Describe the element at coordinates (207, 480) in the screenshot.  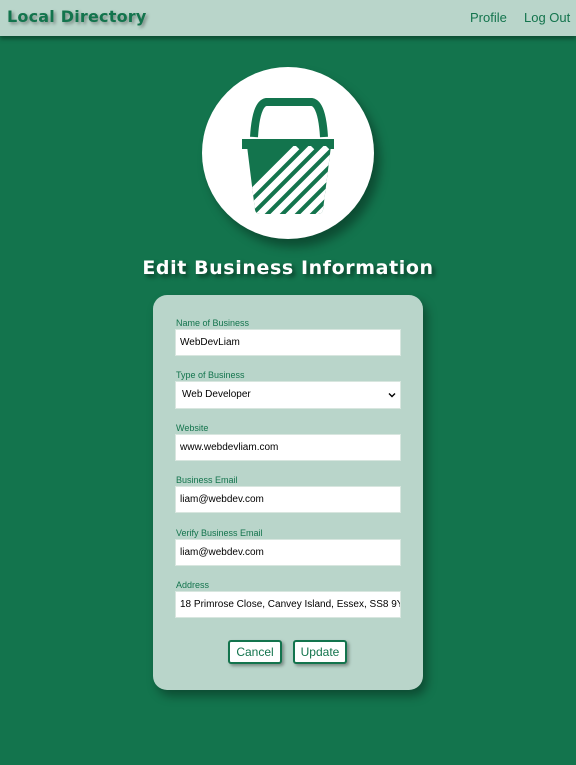
I see `business-email-label: Business Email` at that location.